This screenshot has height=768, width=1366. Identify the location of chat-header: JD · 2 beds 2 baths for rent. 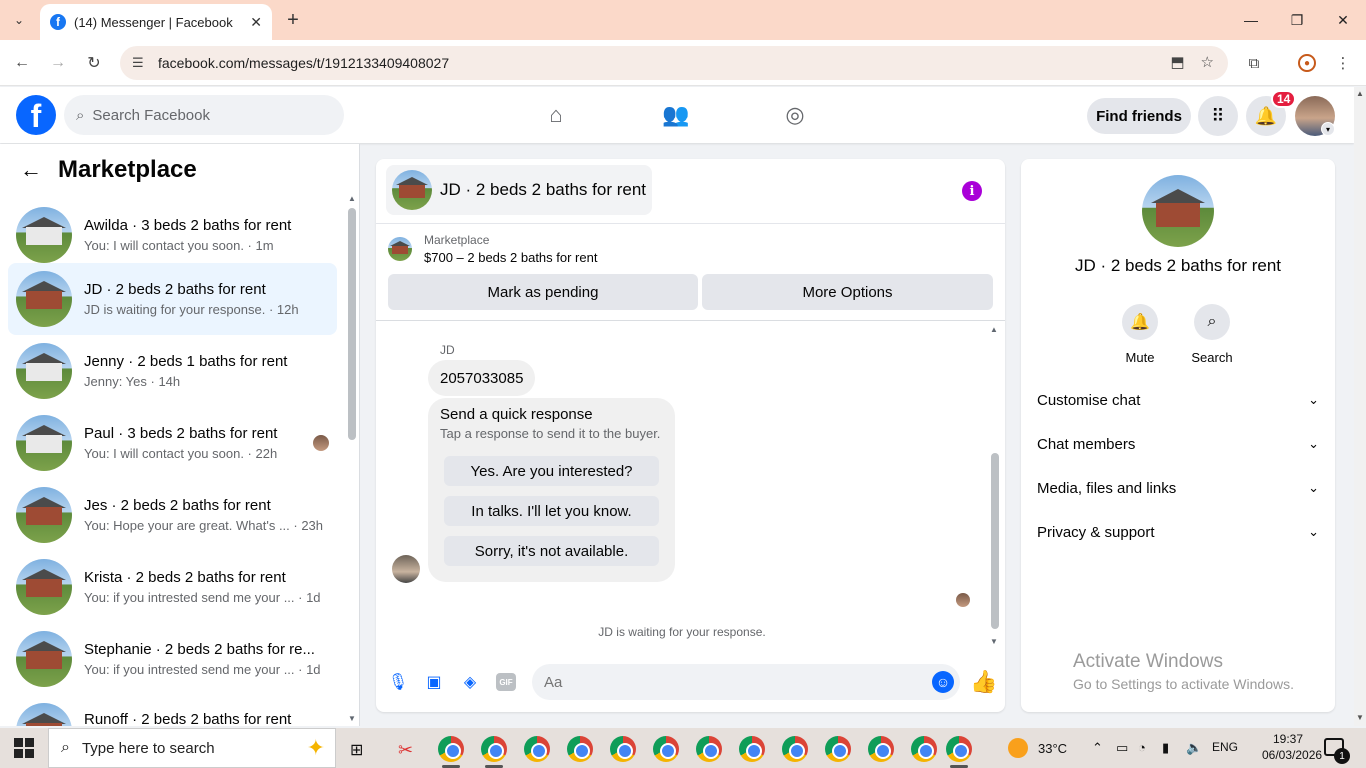
(519, 190).